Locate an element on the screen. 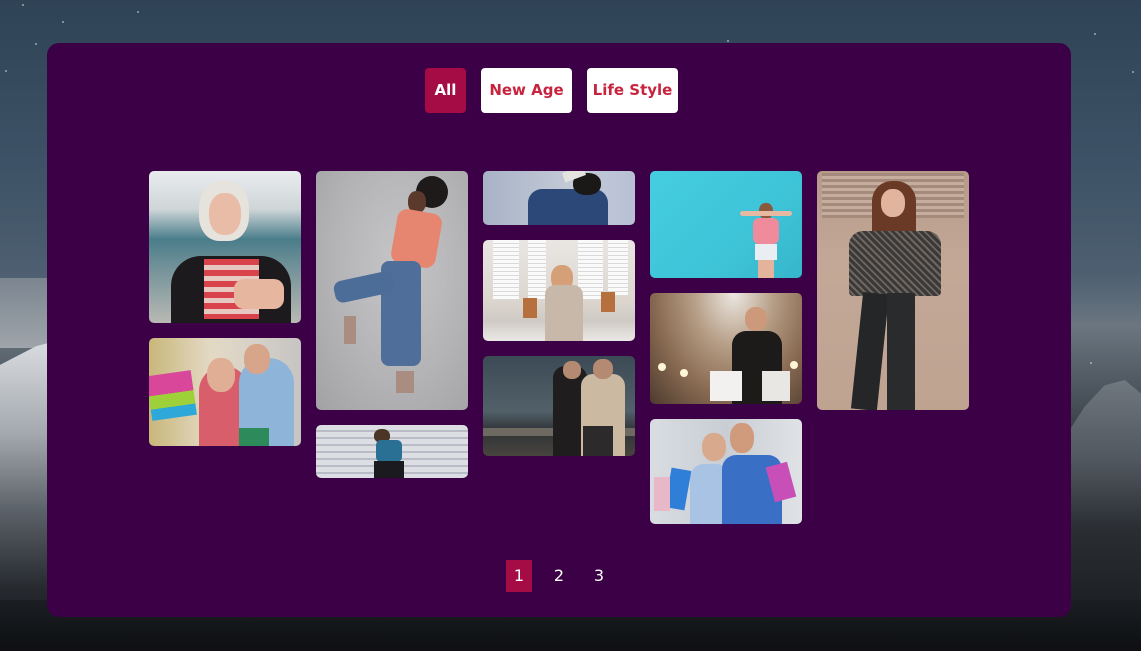  page-2-button: 2 is located at coordinates (559, 576).